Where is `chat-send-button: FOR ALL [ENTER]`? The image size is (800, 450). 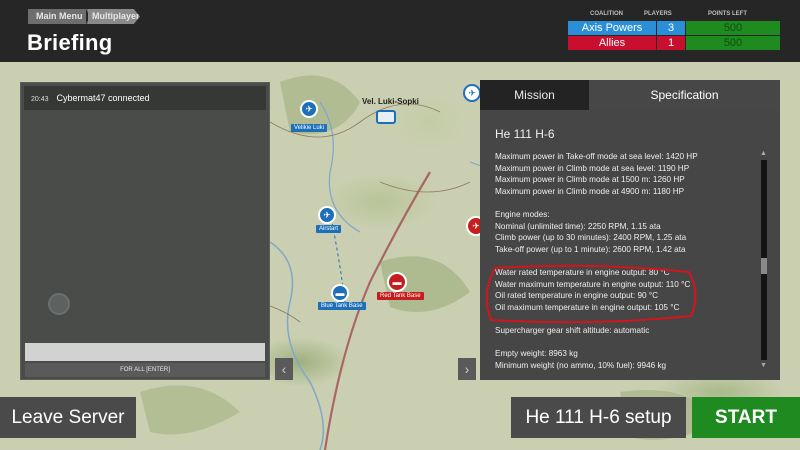 chat-send-button: FOR ALL [ENTER] is located at coordinates (145, 370).